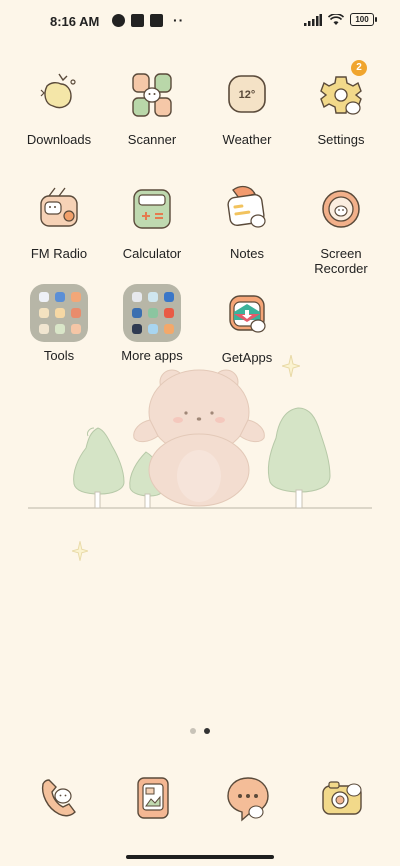 The image size is (400, 866). I want to click on app-settings: 2 Settings, so click(341, 103).